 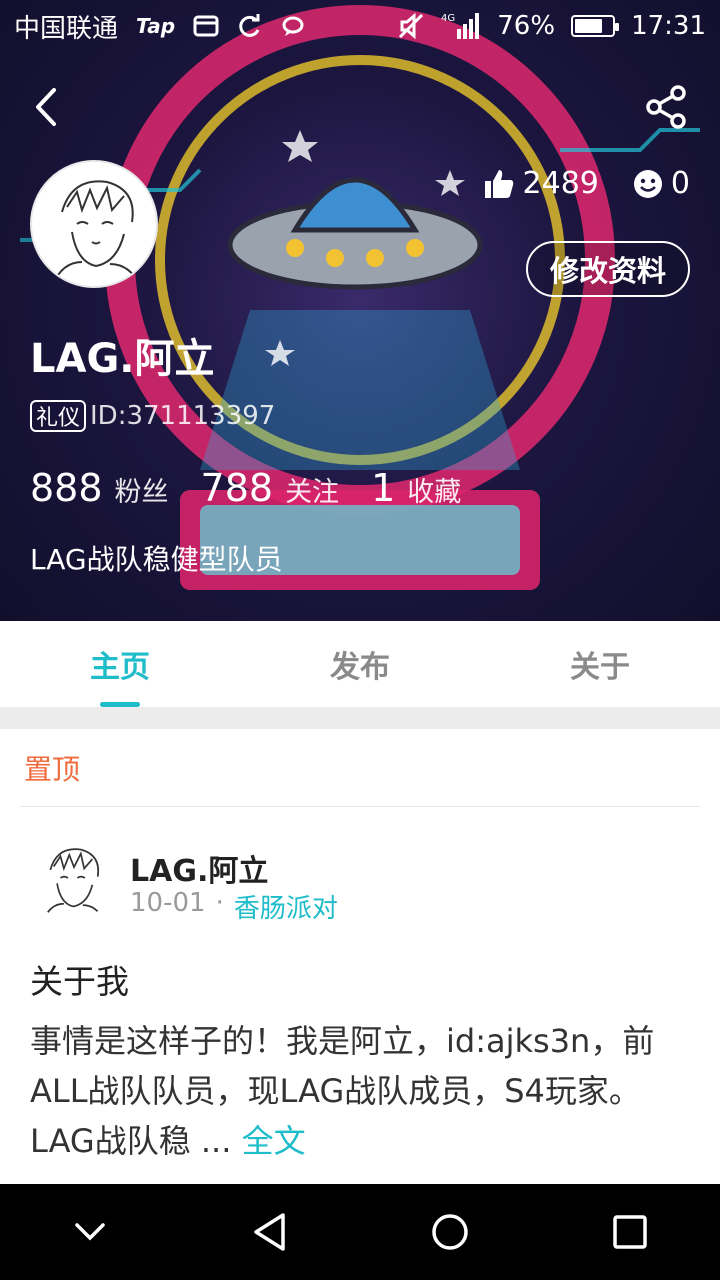 What do you see at coordinates (498, 183) in the screenshot?
I see `thumbs-up-icon` at bounding box center [498, 183].